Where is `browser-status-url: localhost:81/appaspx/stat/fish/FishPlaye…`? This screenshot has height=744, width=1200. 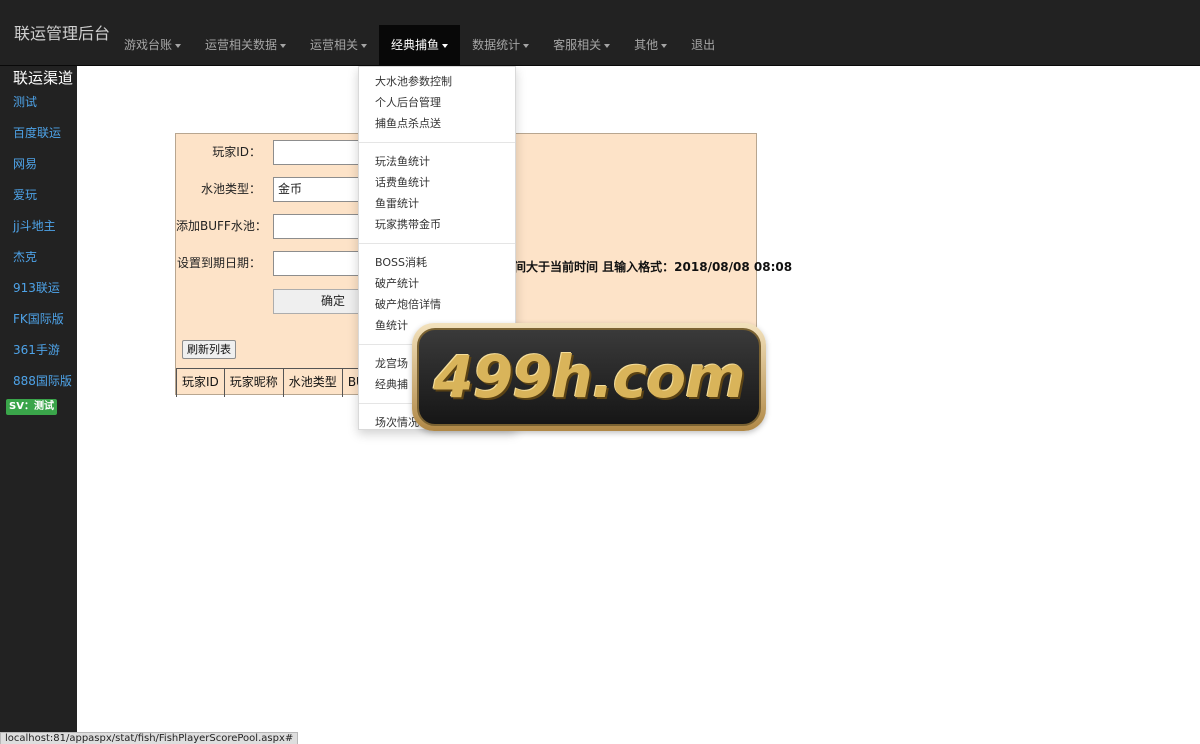
browser-status-url: localhost:81/appaspx/stat/fish/FishPlaye… is located at coordinates (149, 738).